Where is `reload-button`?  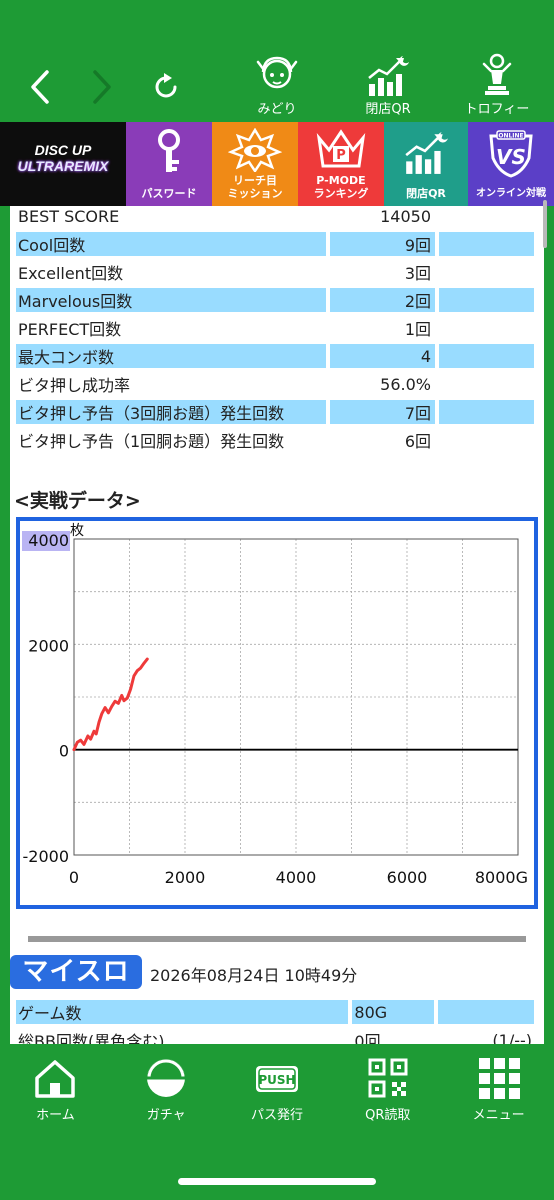
reload-button is located at coordinates (166, 87).